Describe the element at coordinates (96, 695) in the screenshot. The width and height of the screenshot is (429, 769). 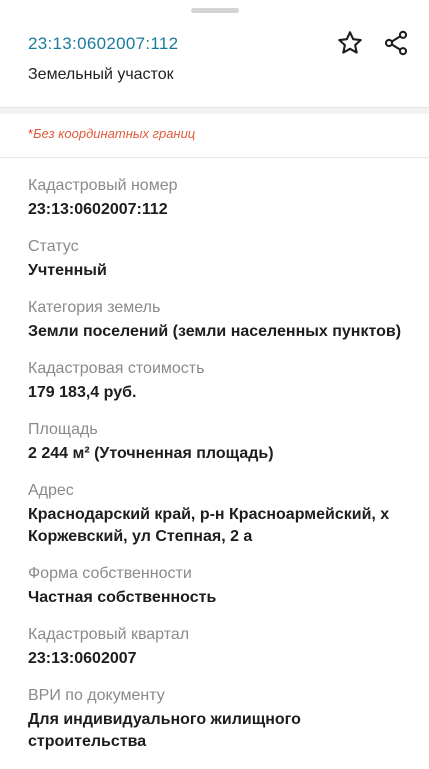
I see `field-label: ВРИ по документу` at that location.